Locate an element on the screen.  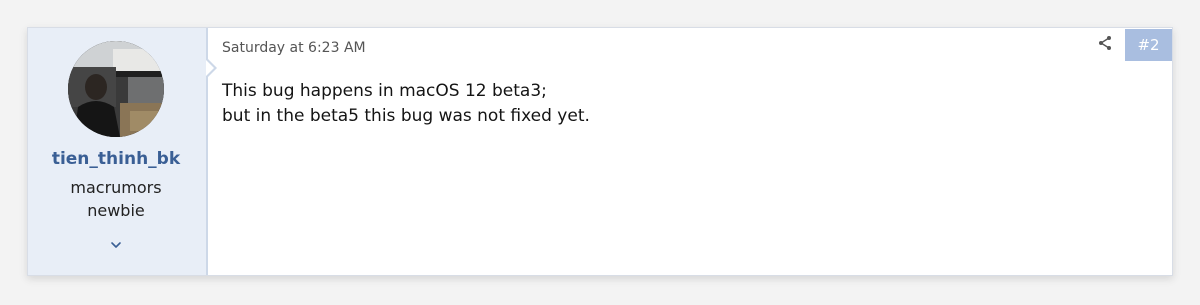
user-title-line1: macrumors is located at coordinates (116, 187).